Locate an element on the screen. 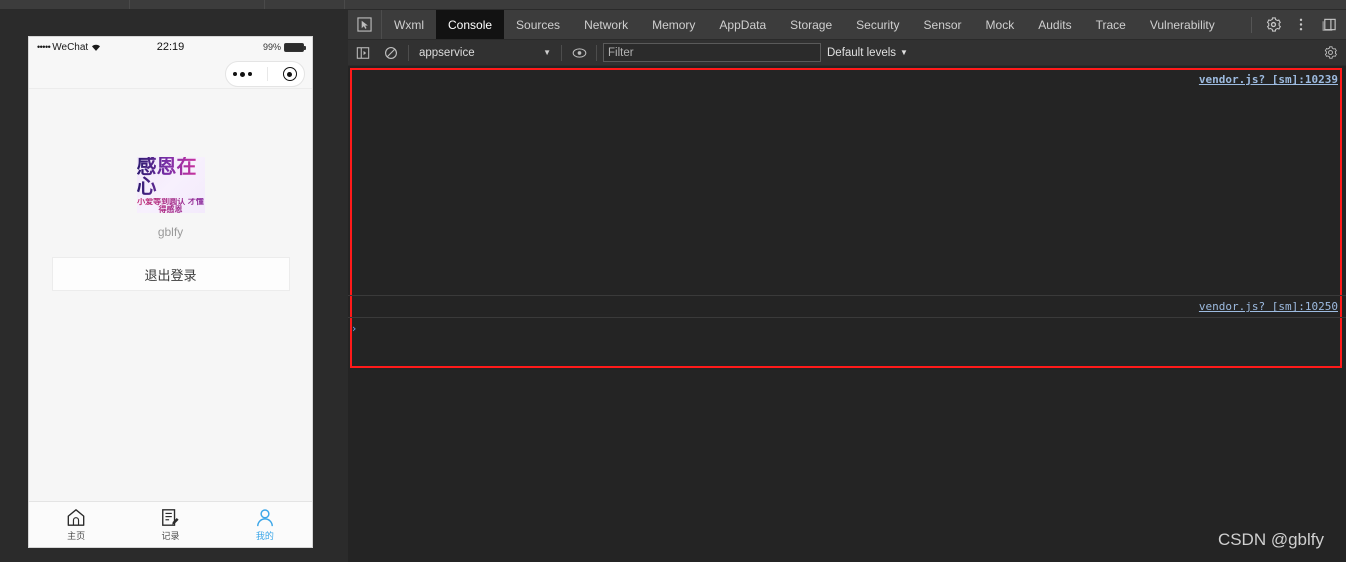 The image size is (1346, 562). source-link: vendor.js? [sm]:10250 is located at coordinates (1268, 307).